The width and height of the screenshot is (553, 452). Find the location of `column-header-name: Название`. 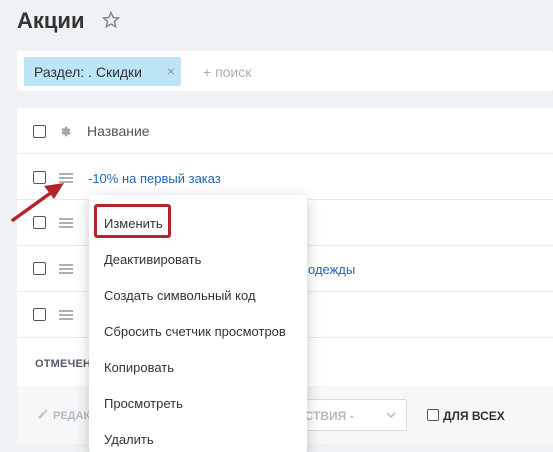

column-header-name: Название is located at coordinates (118, 131).